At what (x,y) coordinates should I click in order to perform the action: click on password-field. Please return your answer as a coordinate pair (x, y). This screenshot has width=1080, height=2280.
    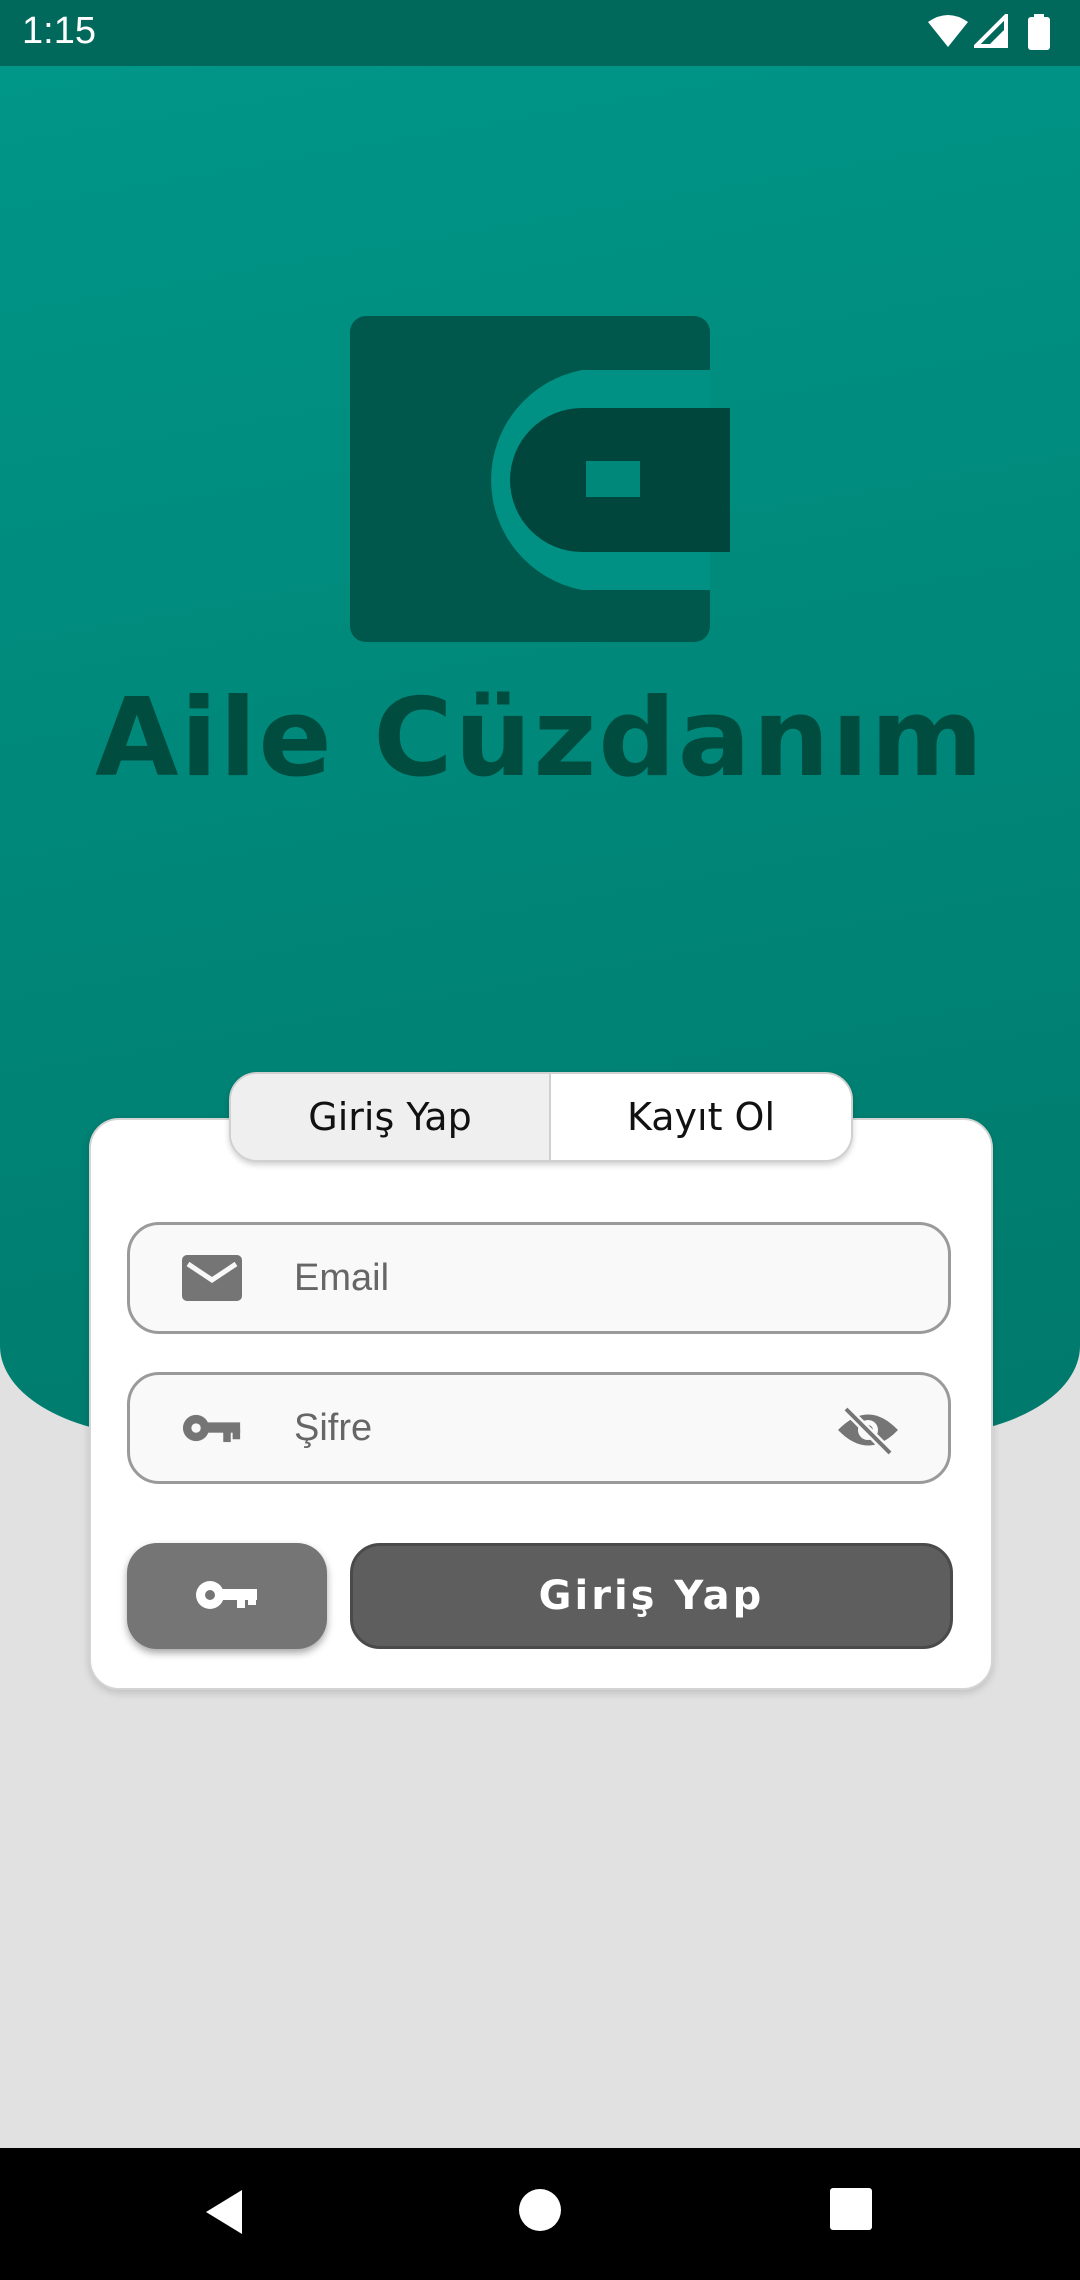
    Looking at the image, I should click on (539, 1428).